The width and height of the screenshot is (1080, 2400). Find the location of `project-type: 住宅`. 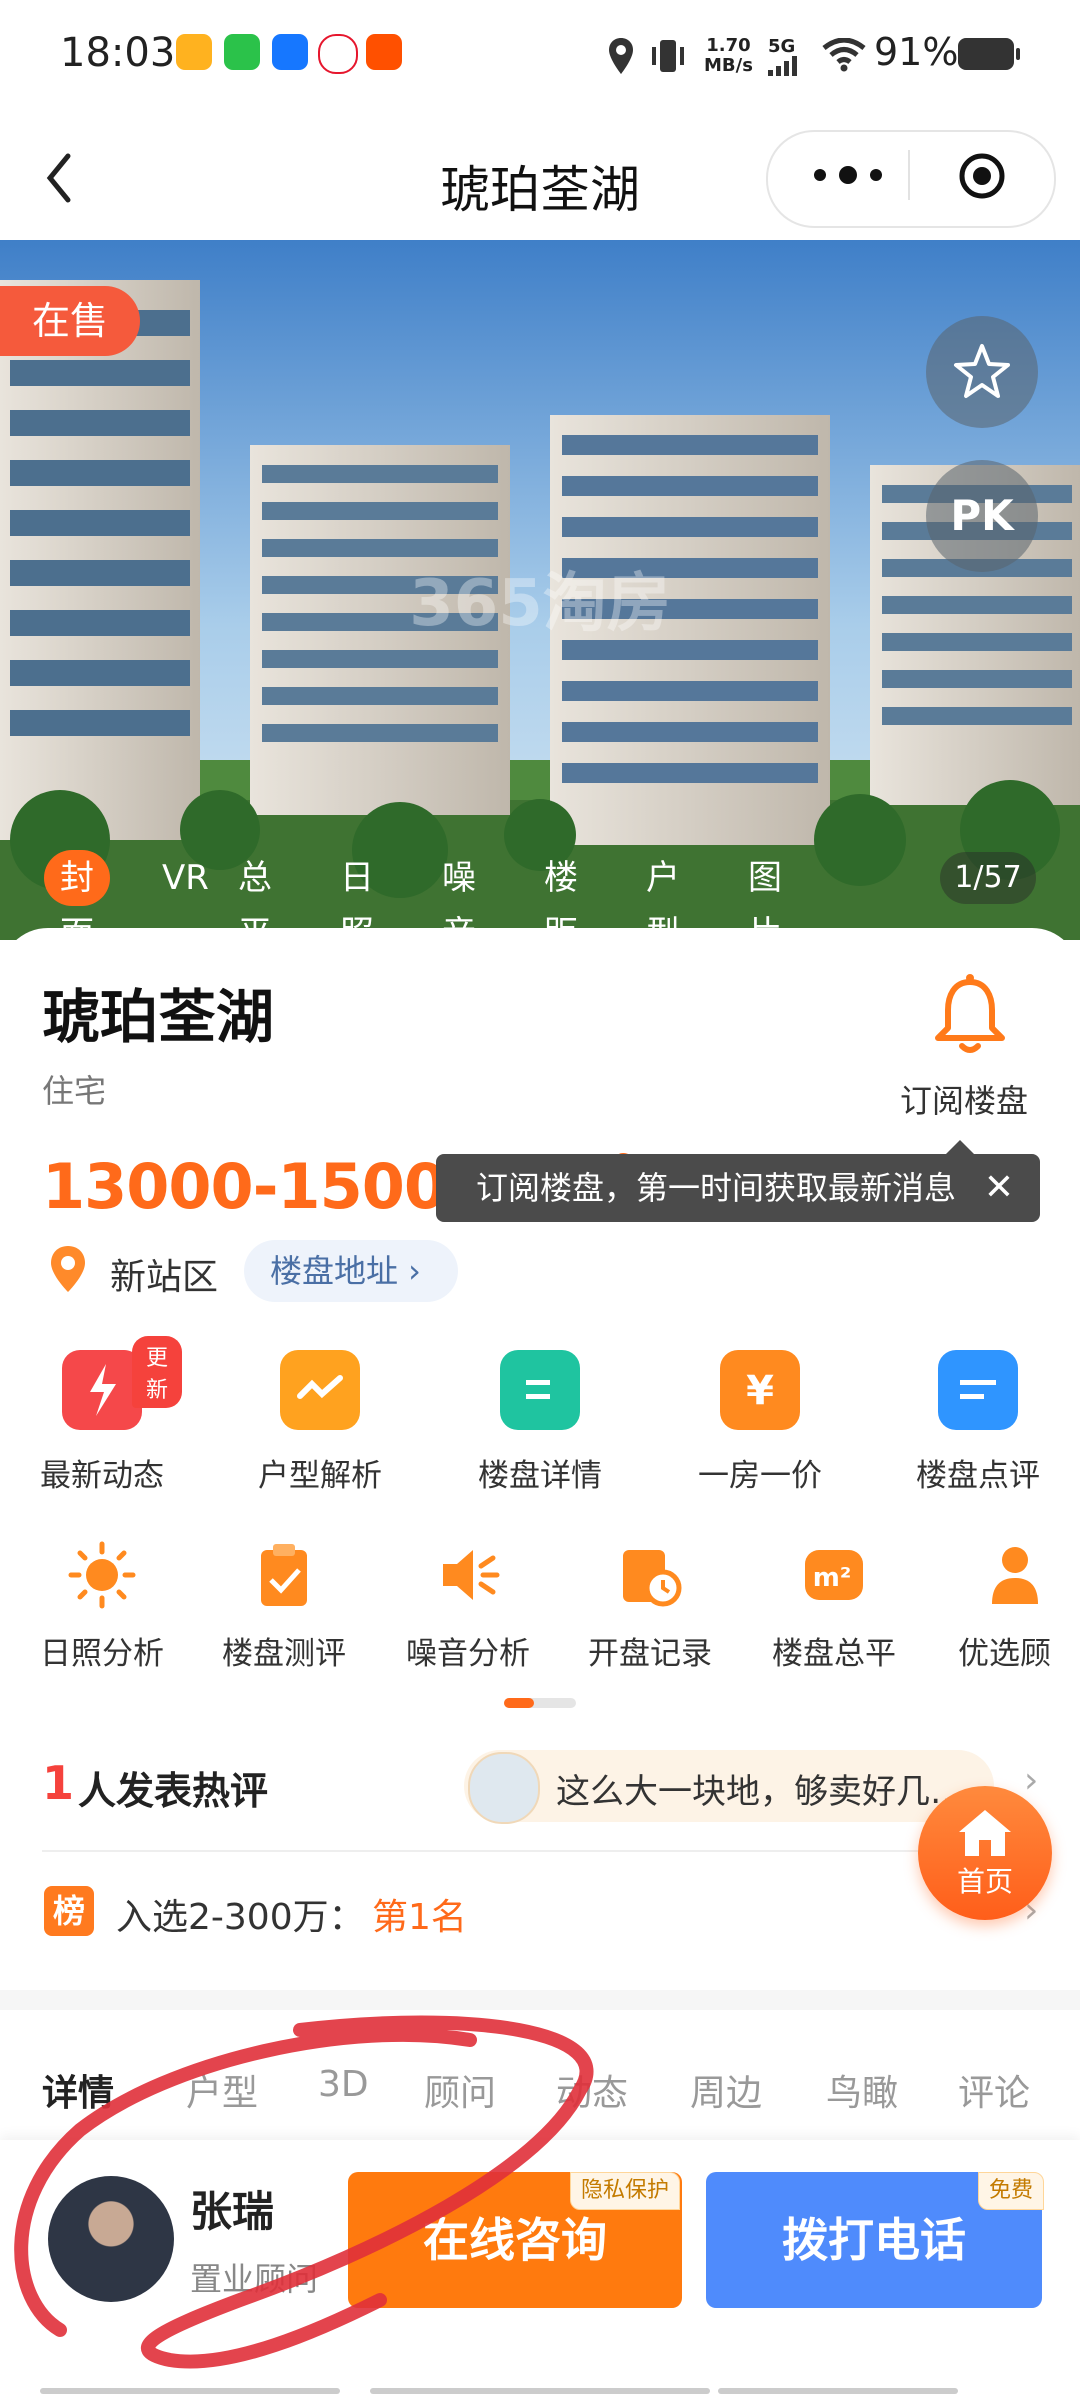

project-type: 住宅 is located at coordinates (74, 1091).